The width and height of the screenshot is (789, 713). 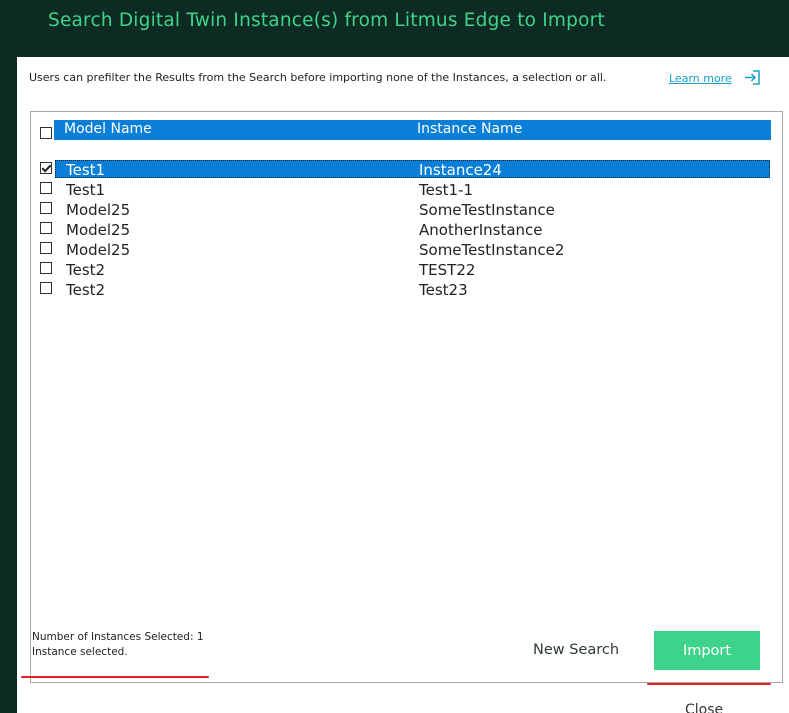 What do you see at coordinates (709, 684) in the screenshot?
I see `annotation-underline-import` at bounding box center [709, 684].